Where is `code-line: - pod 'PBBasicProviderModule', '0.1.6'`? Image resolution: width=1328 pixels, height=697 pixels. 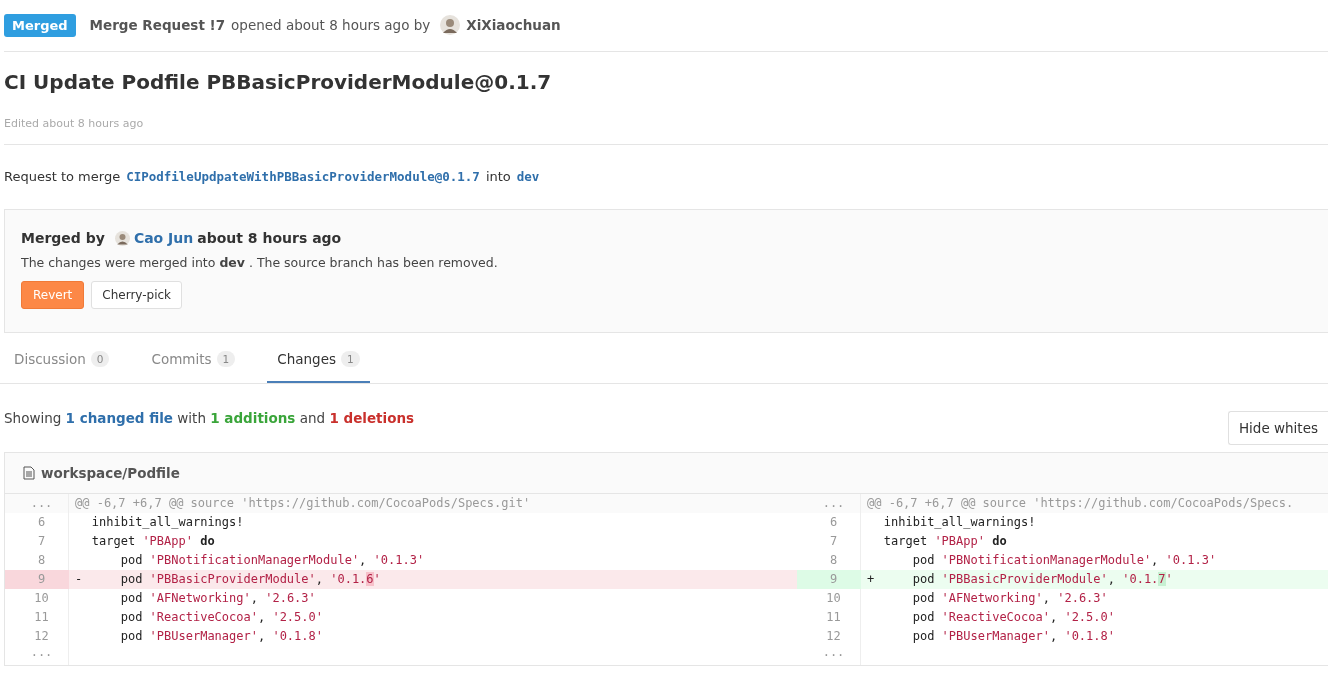
code-line: - pod 'PBBasicProviderModule', '0.1.6' is located at coordinates (228, 579).